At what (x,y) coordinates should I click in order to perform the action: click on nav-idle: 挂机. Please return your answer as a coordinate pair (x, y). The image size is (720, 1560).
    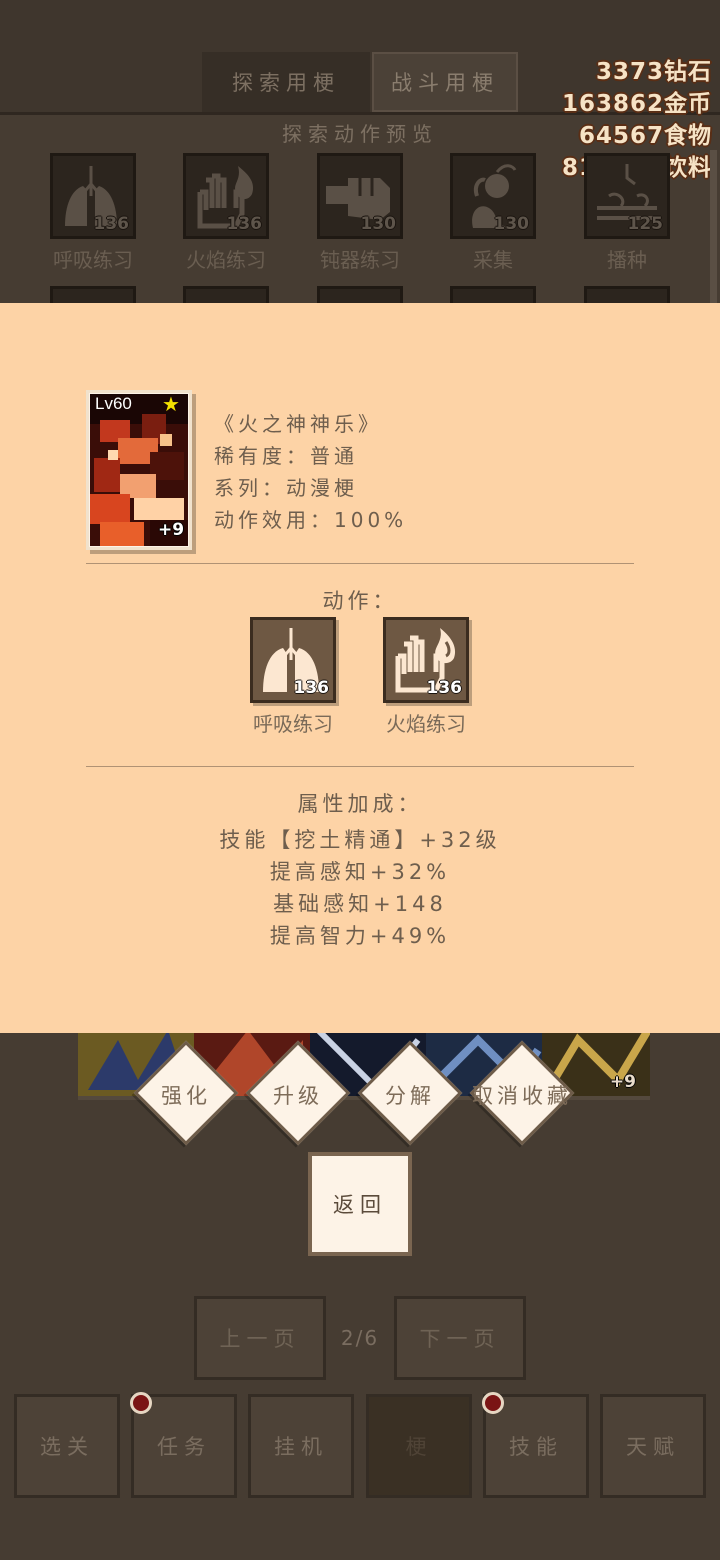
    Looking at the image, I should click on (301, 1446).